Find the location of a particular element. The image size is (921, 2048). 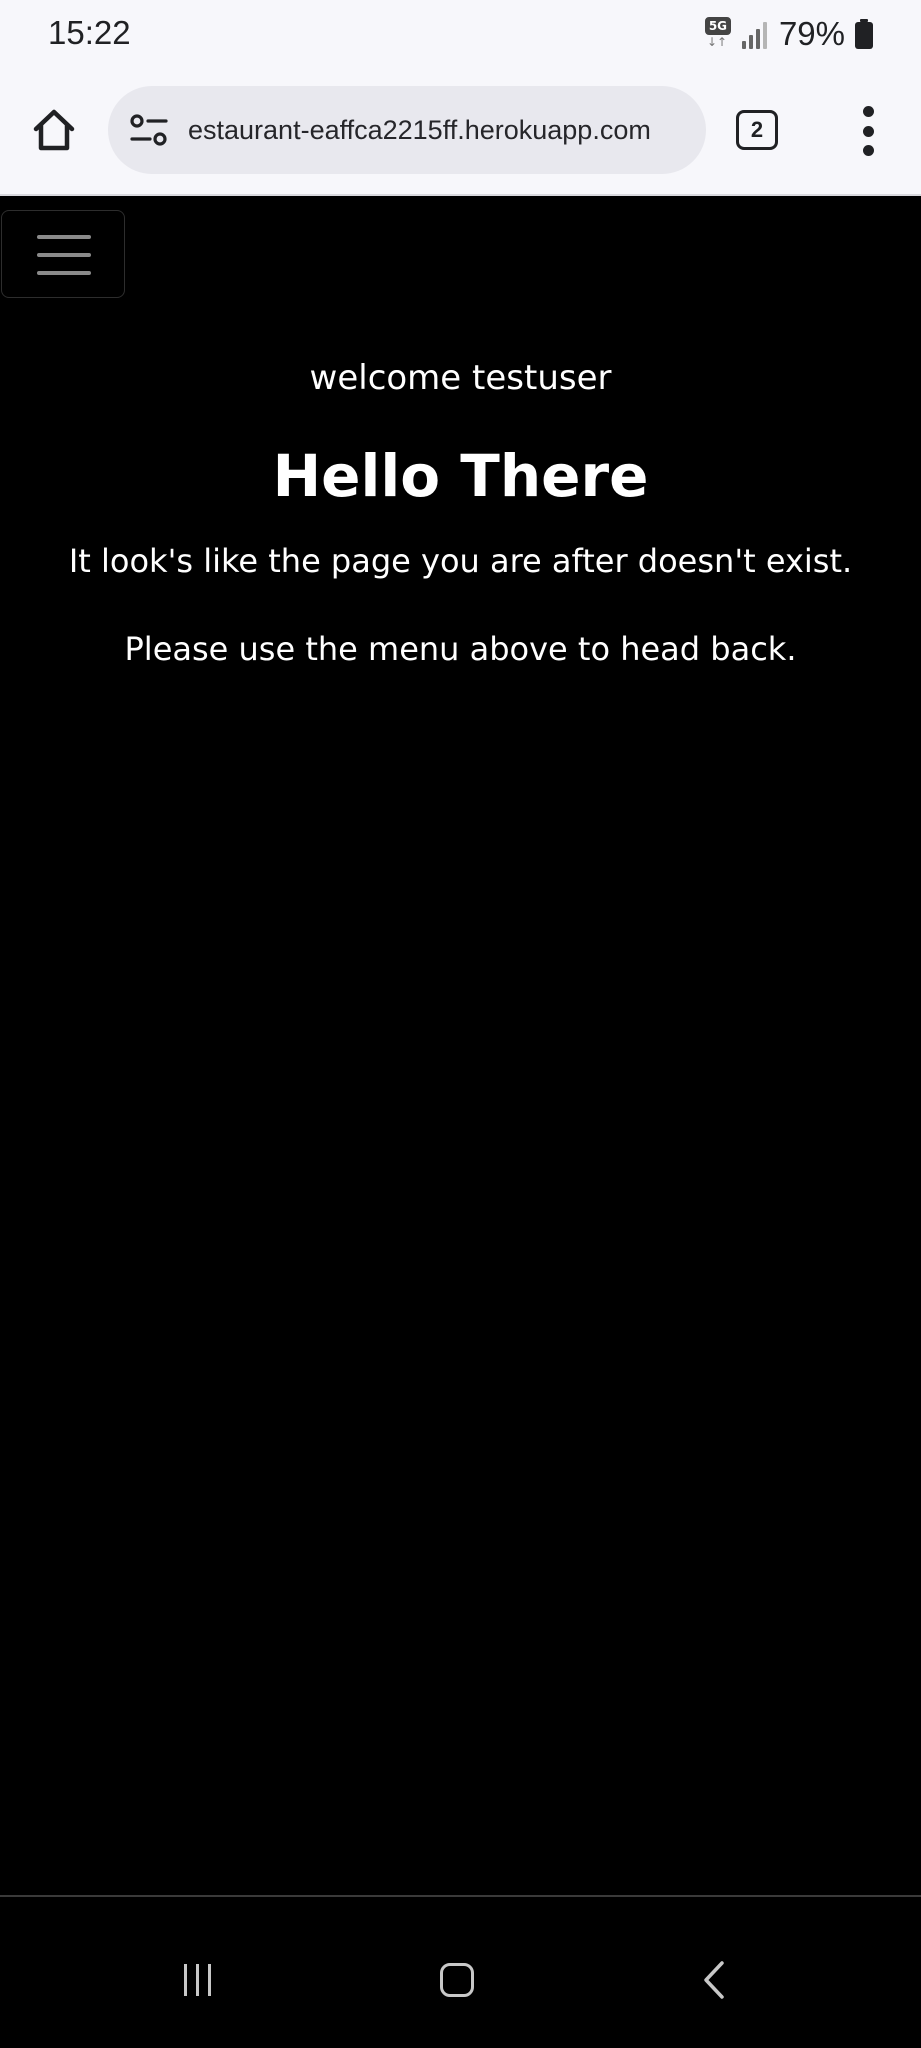

5g-icon: 5G ↓↑ is located at coordinates (719, 34).